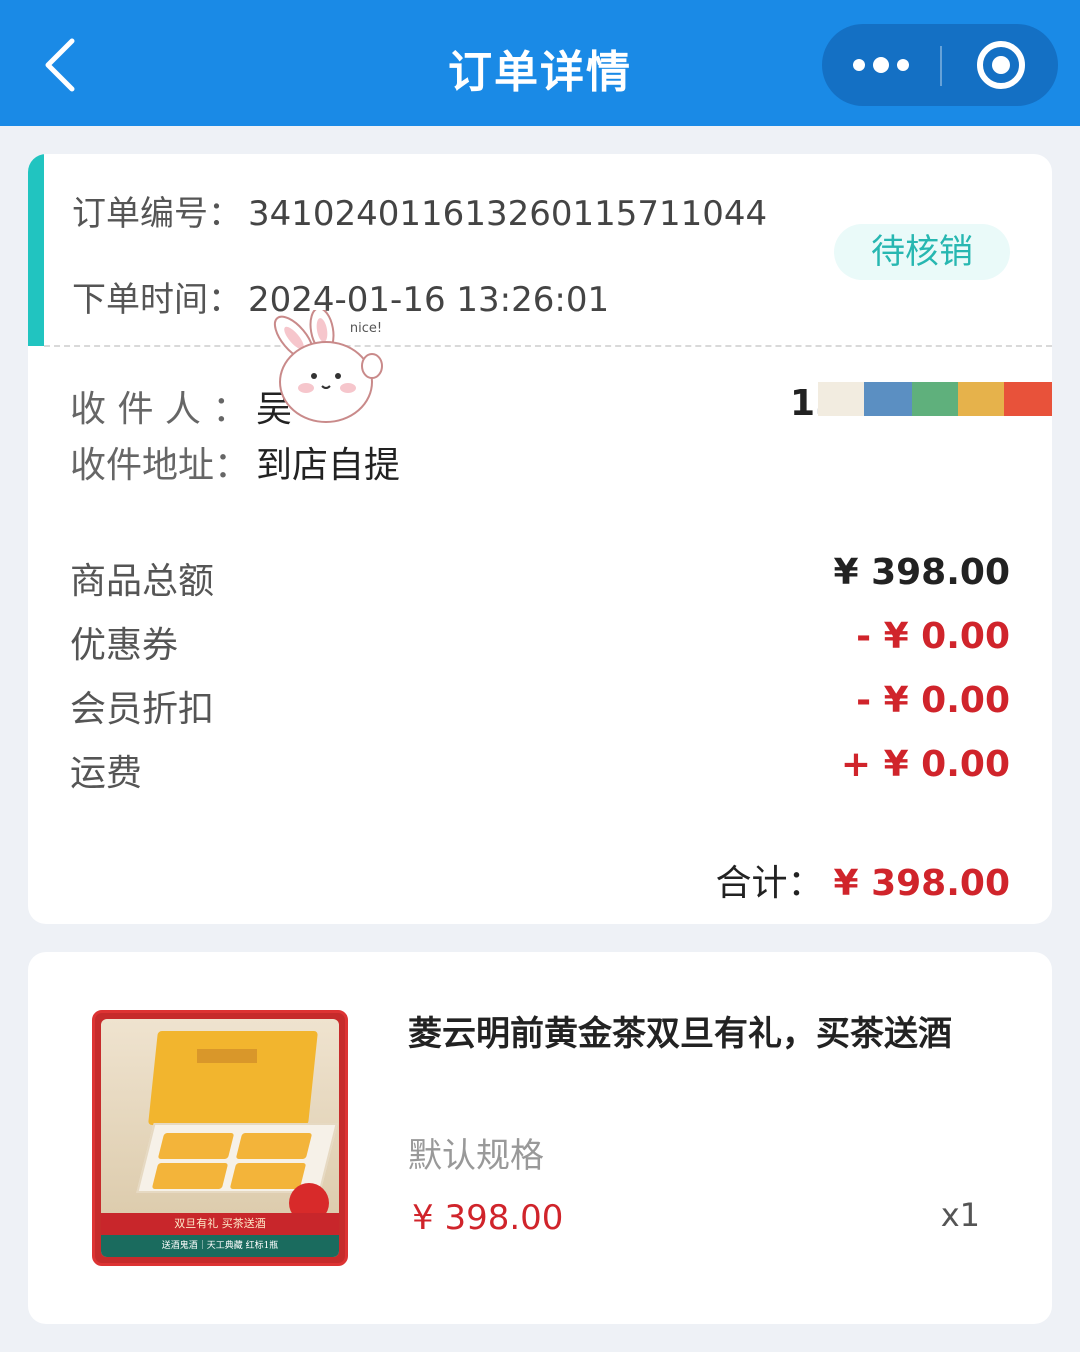 Image resolution: width=1080 pixels, height=1352 pixels. Describe the element at coordinates (220, 1138) in the screenshot. I see `product-image: 双旦有礼 买茶送酒 送酒鬼酒｜天工典藏 红标1瓶` at that location.